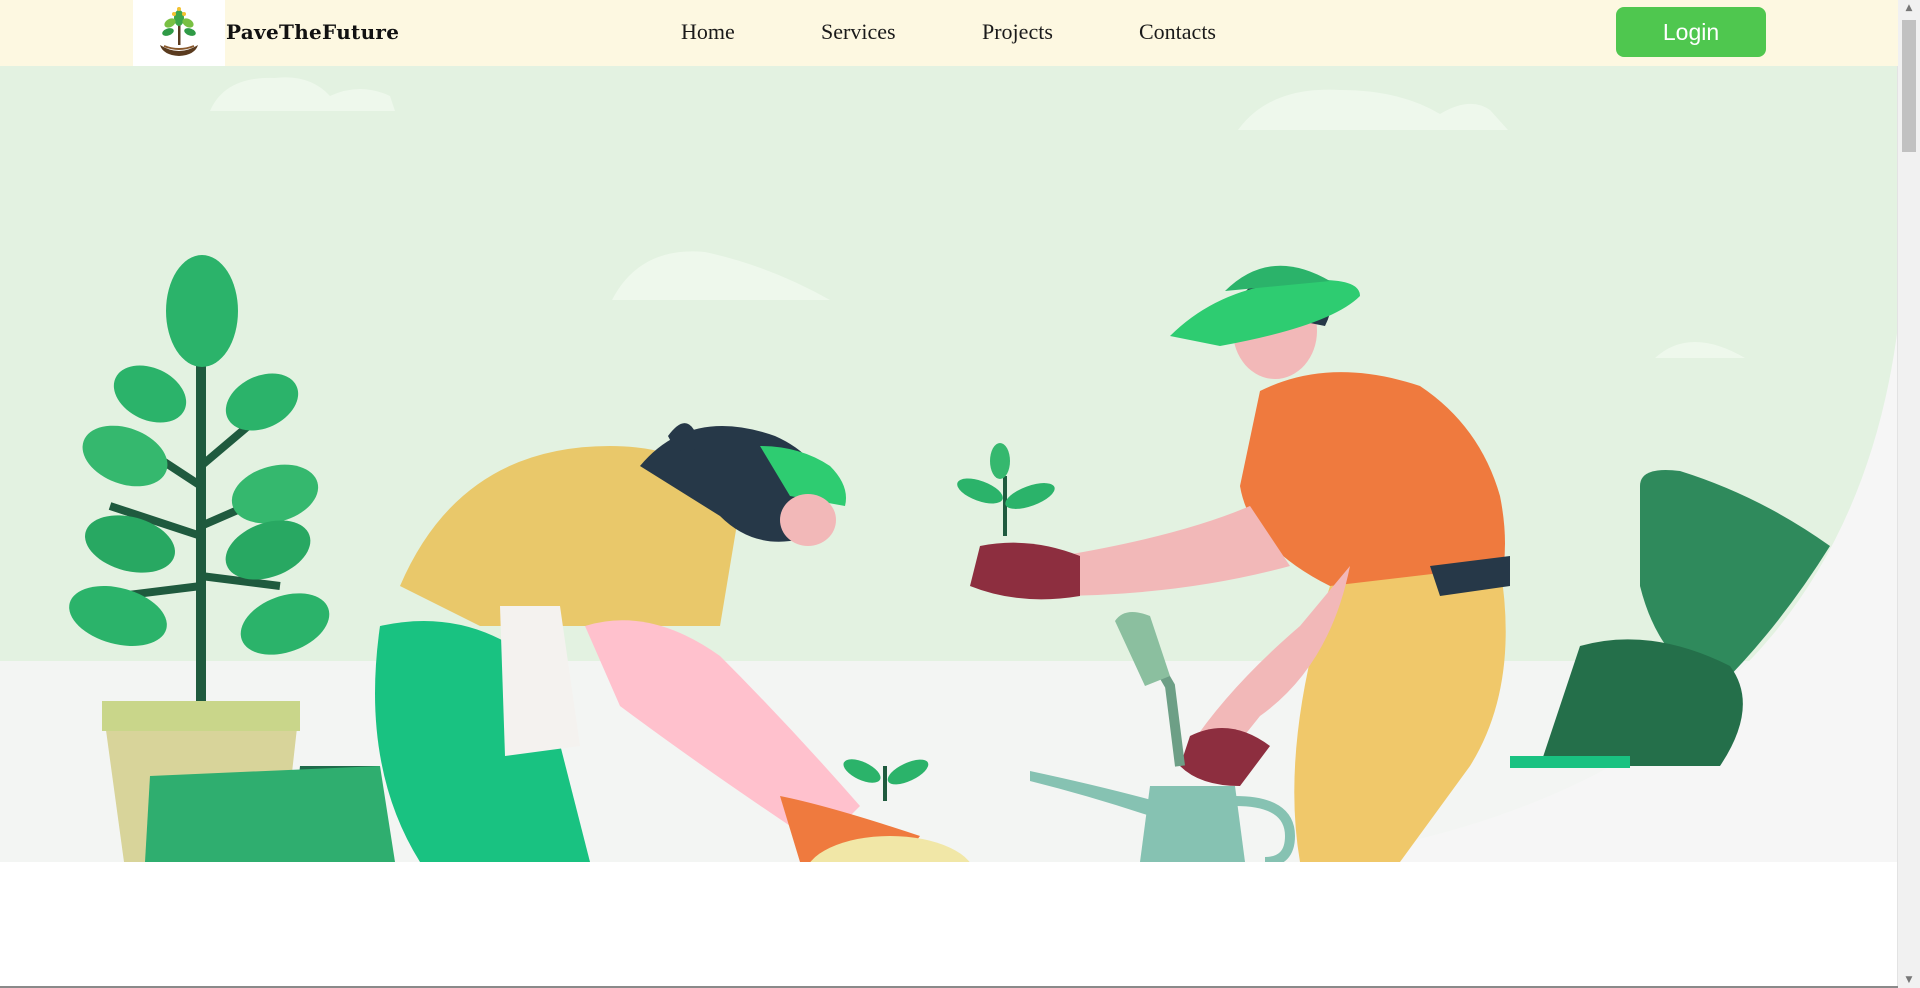 The width and height of the screenshot is (1920, 988). I want to click on scroll-down-icon: ▼, so click(1909, 980).